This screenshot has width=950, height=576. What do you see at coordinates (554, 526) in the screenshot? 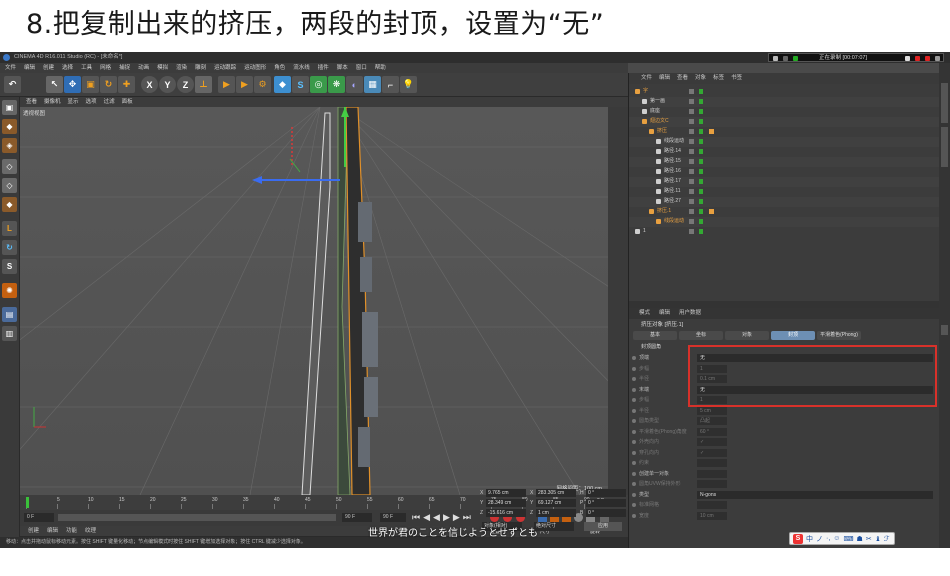
I see `coord-size-dropdown: 绝对尺寸` at bounding box center [554, 526].